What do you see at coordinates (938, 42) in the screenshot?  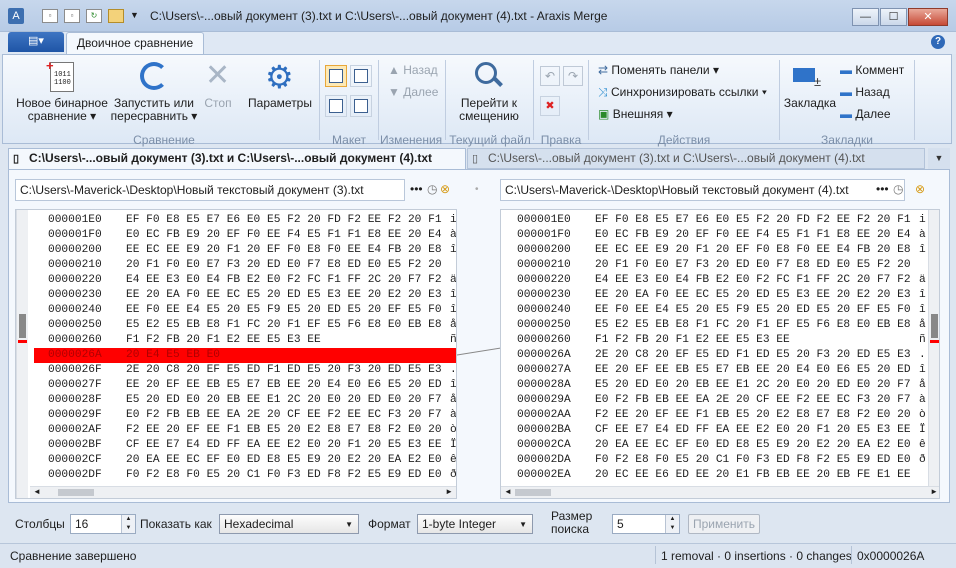 I see `help-icon: ?` at bounding box center [938, 42].